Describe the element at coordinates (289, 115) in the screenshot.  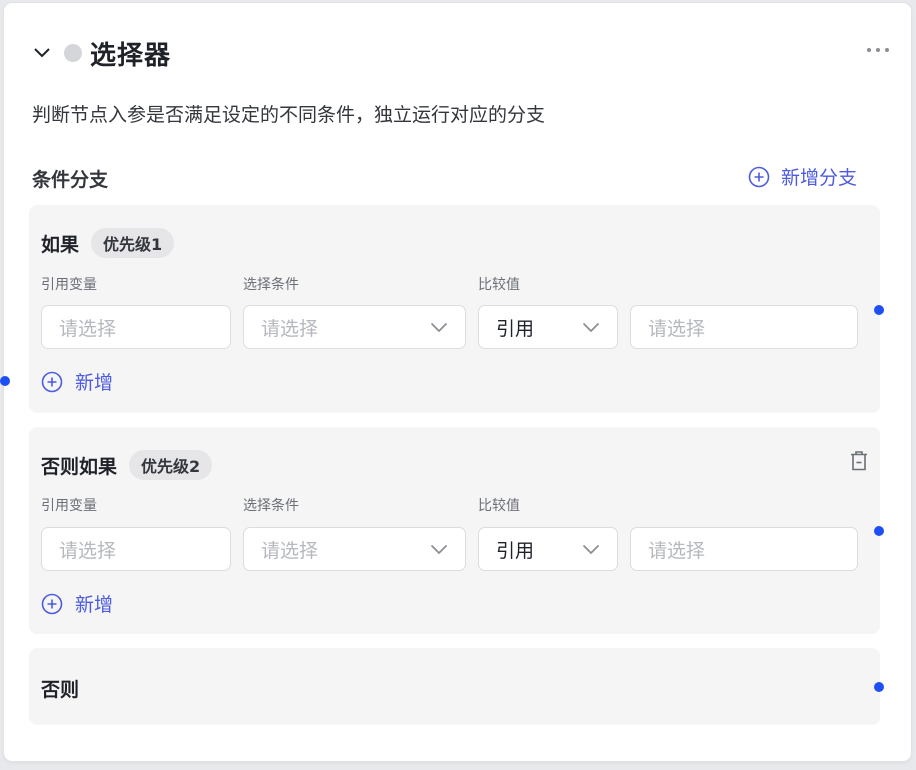
I see `node-description: 判断节点入参是否满足设定的不同条件，独立运行对应的分支` at that location.